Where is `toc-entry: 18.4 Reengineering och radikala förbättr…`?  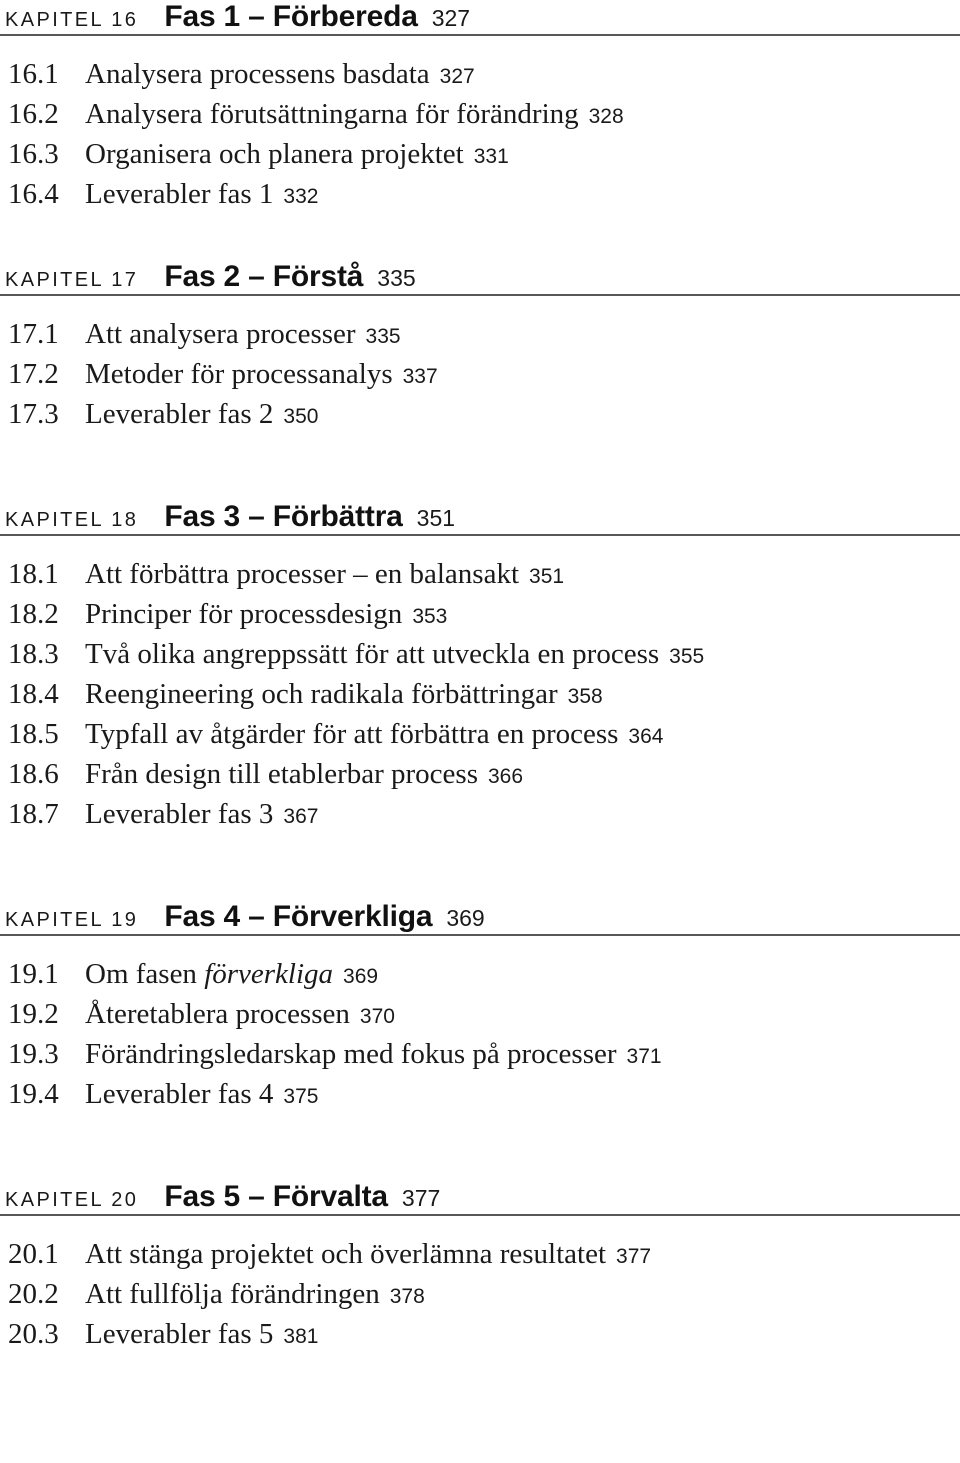
toc-entry: 18.4 Reengineering och radikala förbättr… is located at coordinates (480, 698).